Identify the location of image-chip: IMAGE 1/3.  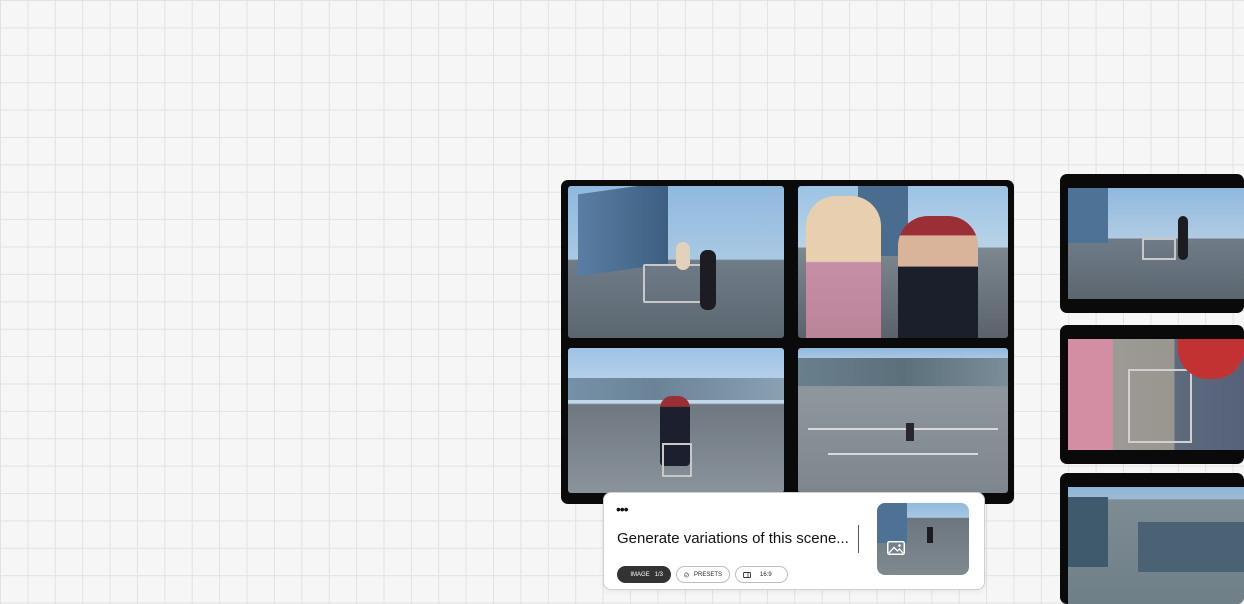
(644, 574).